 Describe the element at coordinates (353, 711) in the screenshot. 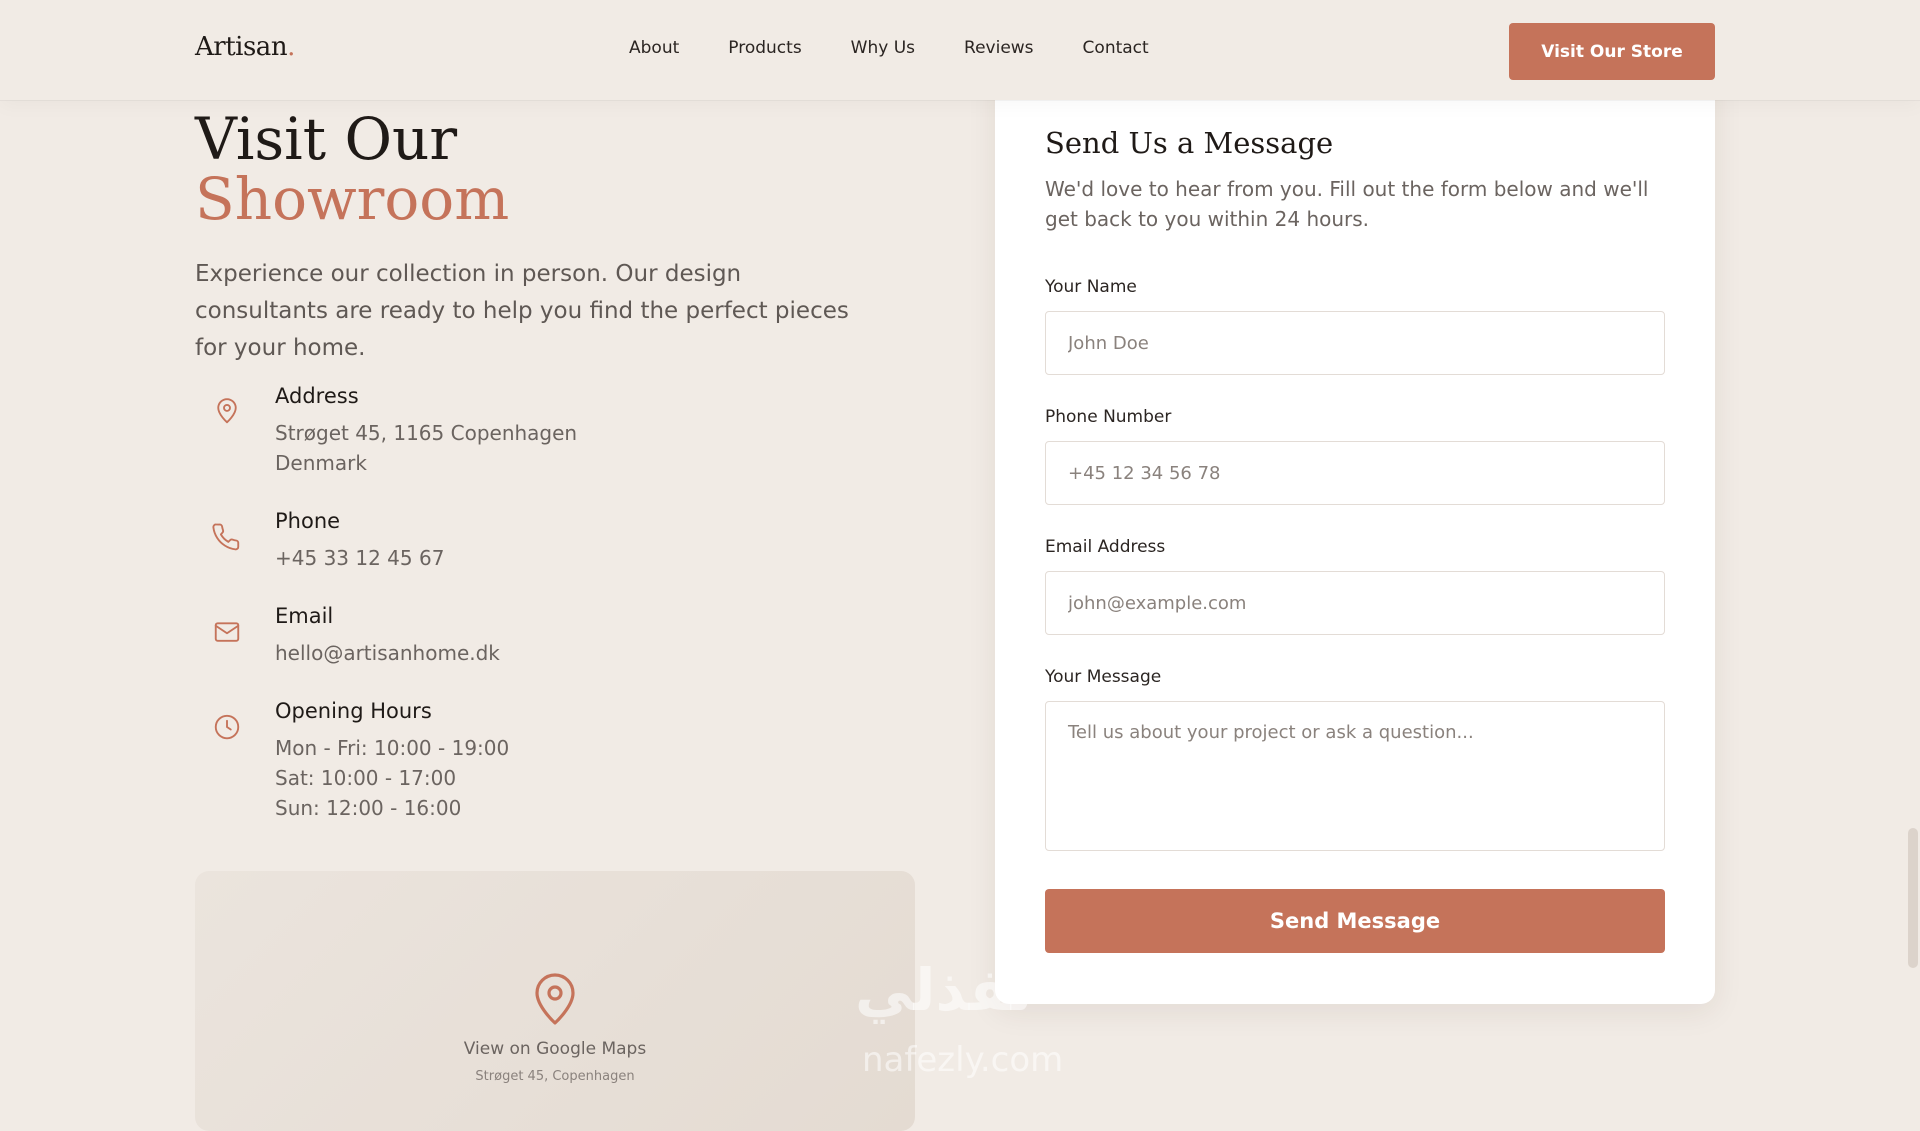

I see `hours-title: Opening Hours` at that location.